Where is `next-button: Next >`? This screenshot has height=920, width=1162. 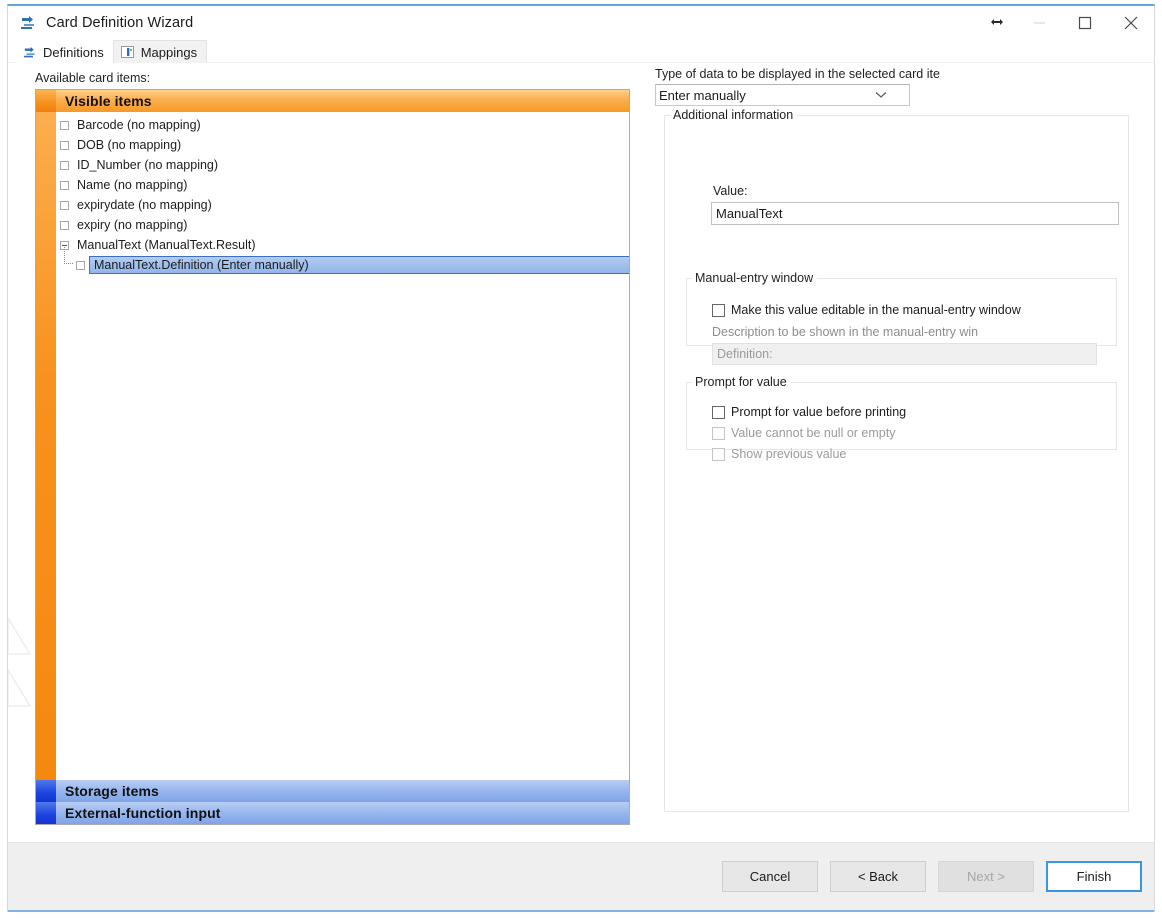
next-button: Next > is located at coordinates (986, 876).